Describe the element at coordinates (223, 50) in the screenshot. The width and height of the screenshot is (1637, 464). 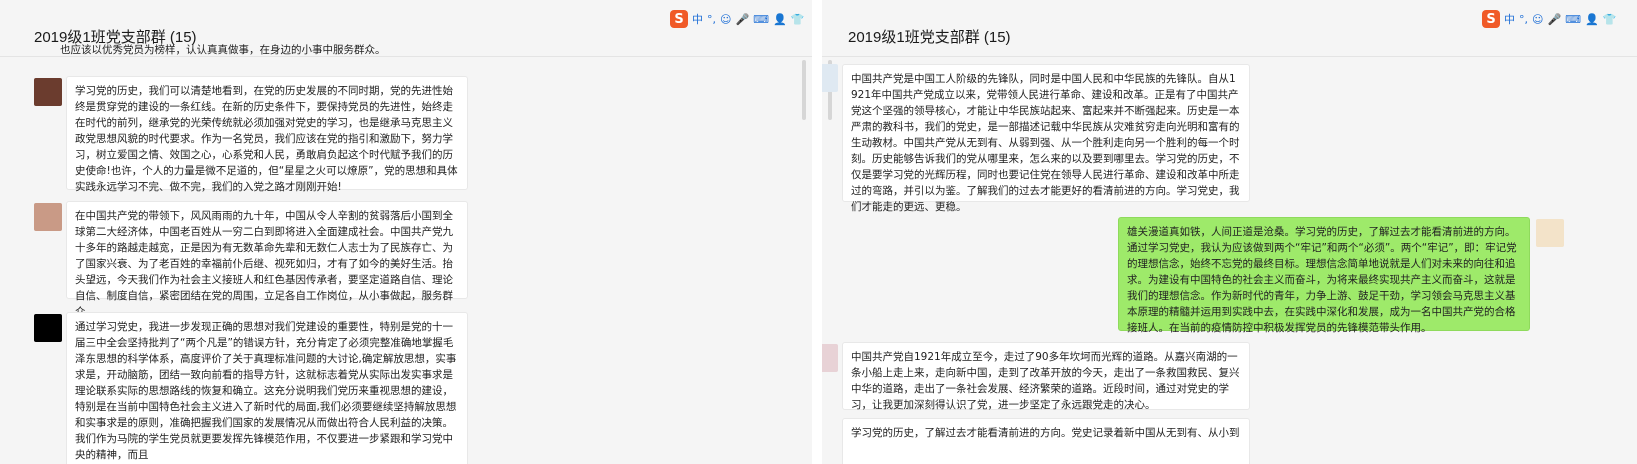
I see `message-text-cut: 也应该以优秀党员为榜样，认认真真做事，在身边的小事中服务群众。` at that location.